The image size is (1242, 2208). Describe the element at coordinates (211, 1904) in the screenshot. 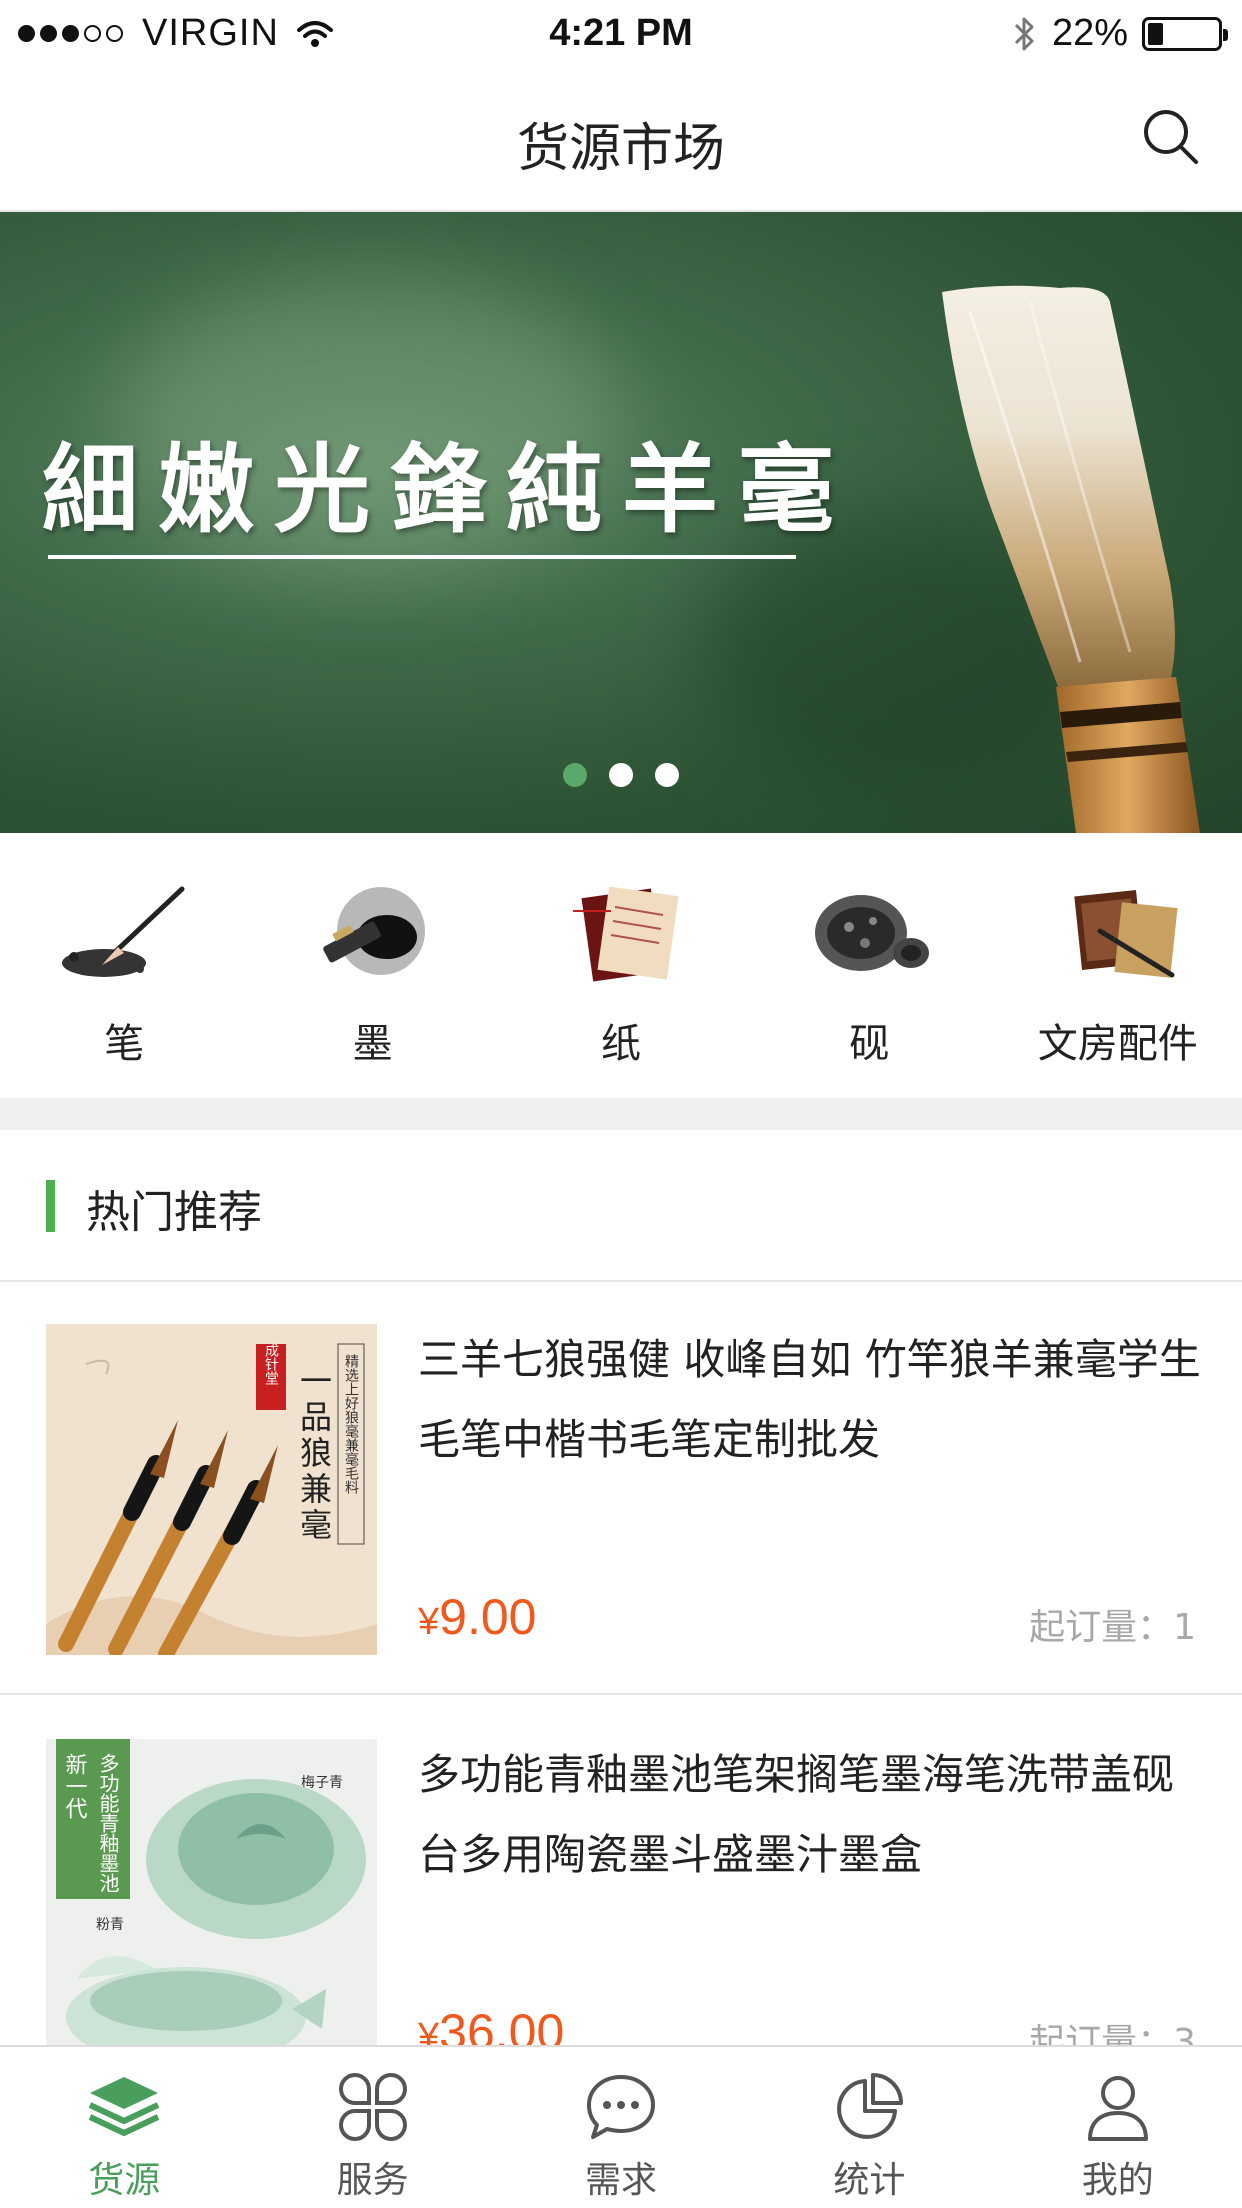

I see `product-thumbnail: 新一代 多功能青釉墨池 梅子青 粉青` at that location.